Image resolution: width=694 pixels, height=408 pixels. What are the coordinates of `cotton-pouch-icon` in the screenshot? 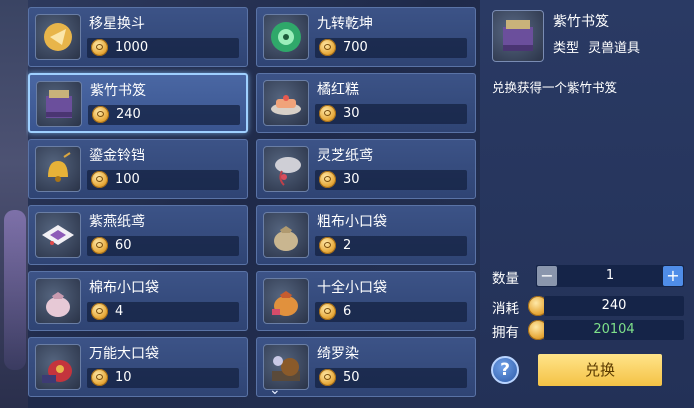 It's located at (58, 301).